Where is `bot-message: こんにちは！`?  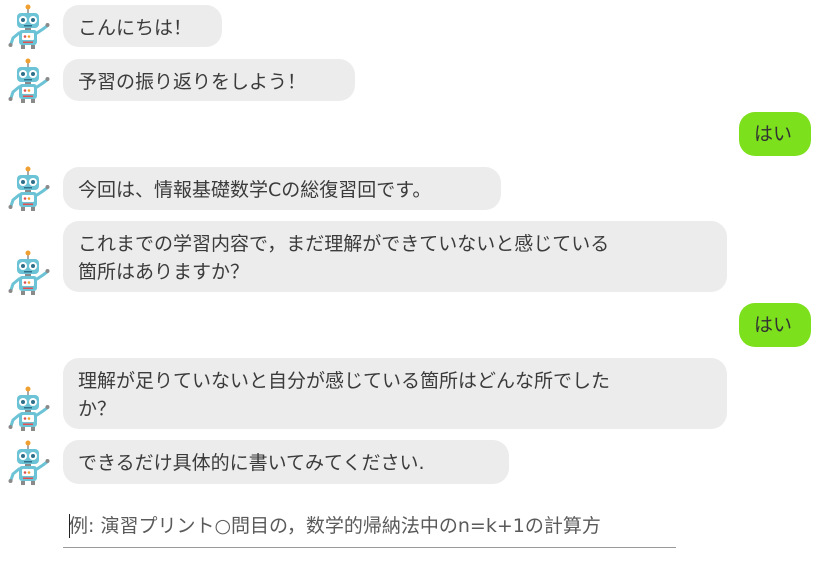 bot-message: こんにちは！ is located at coordinates (142, 26).